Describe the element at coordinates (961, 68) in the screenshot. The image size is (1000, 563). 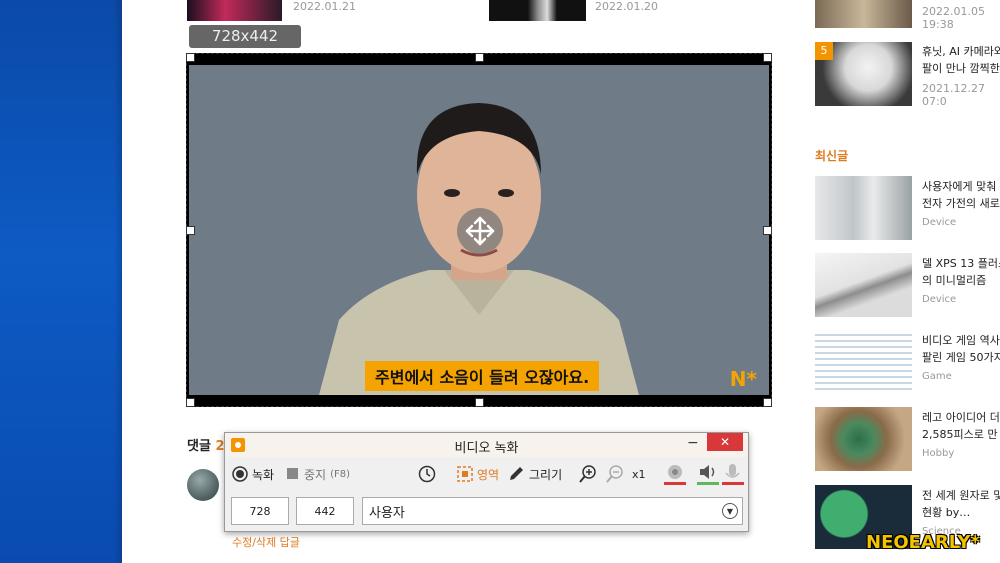
I see `popular-post-title: 팔이 만나 깜찍한` at that location.